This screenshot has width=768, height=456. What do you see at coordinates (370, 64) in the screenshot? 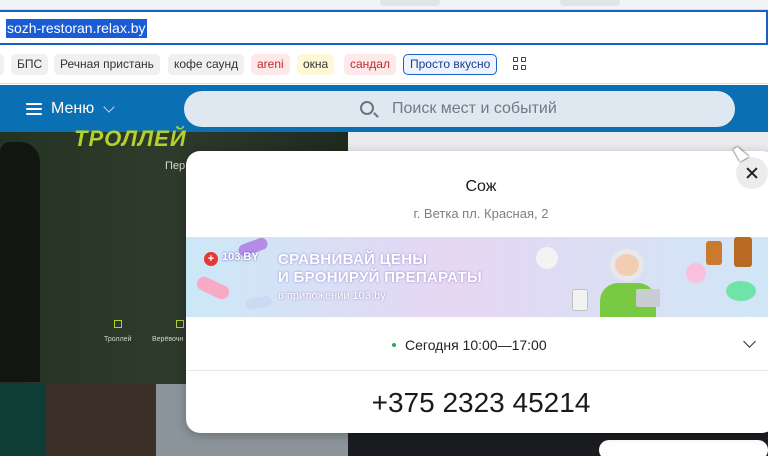
I see `bookmark-sandal: сандал` at bounding box center [370, 64].